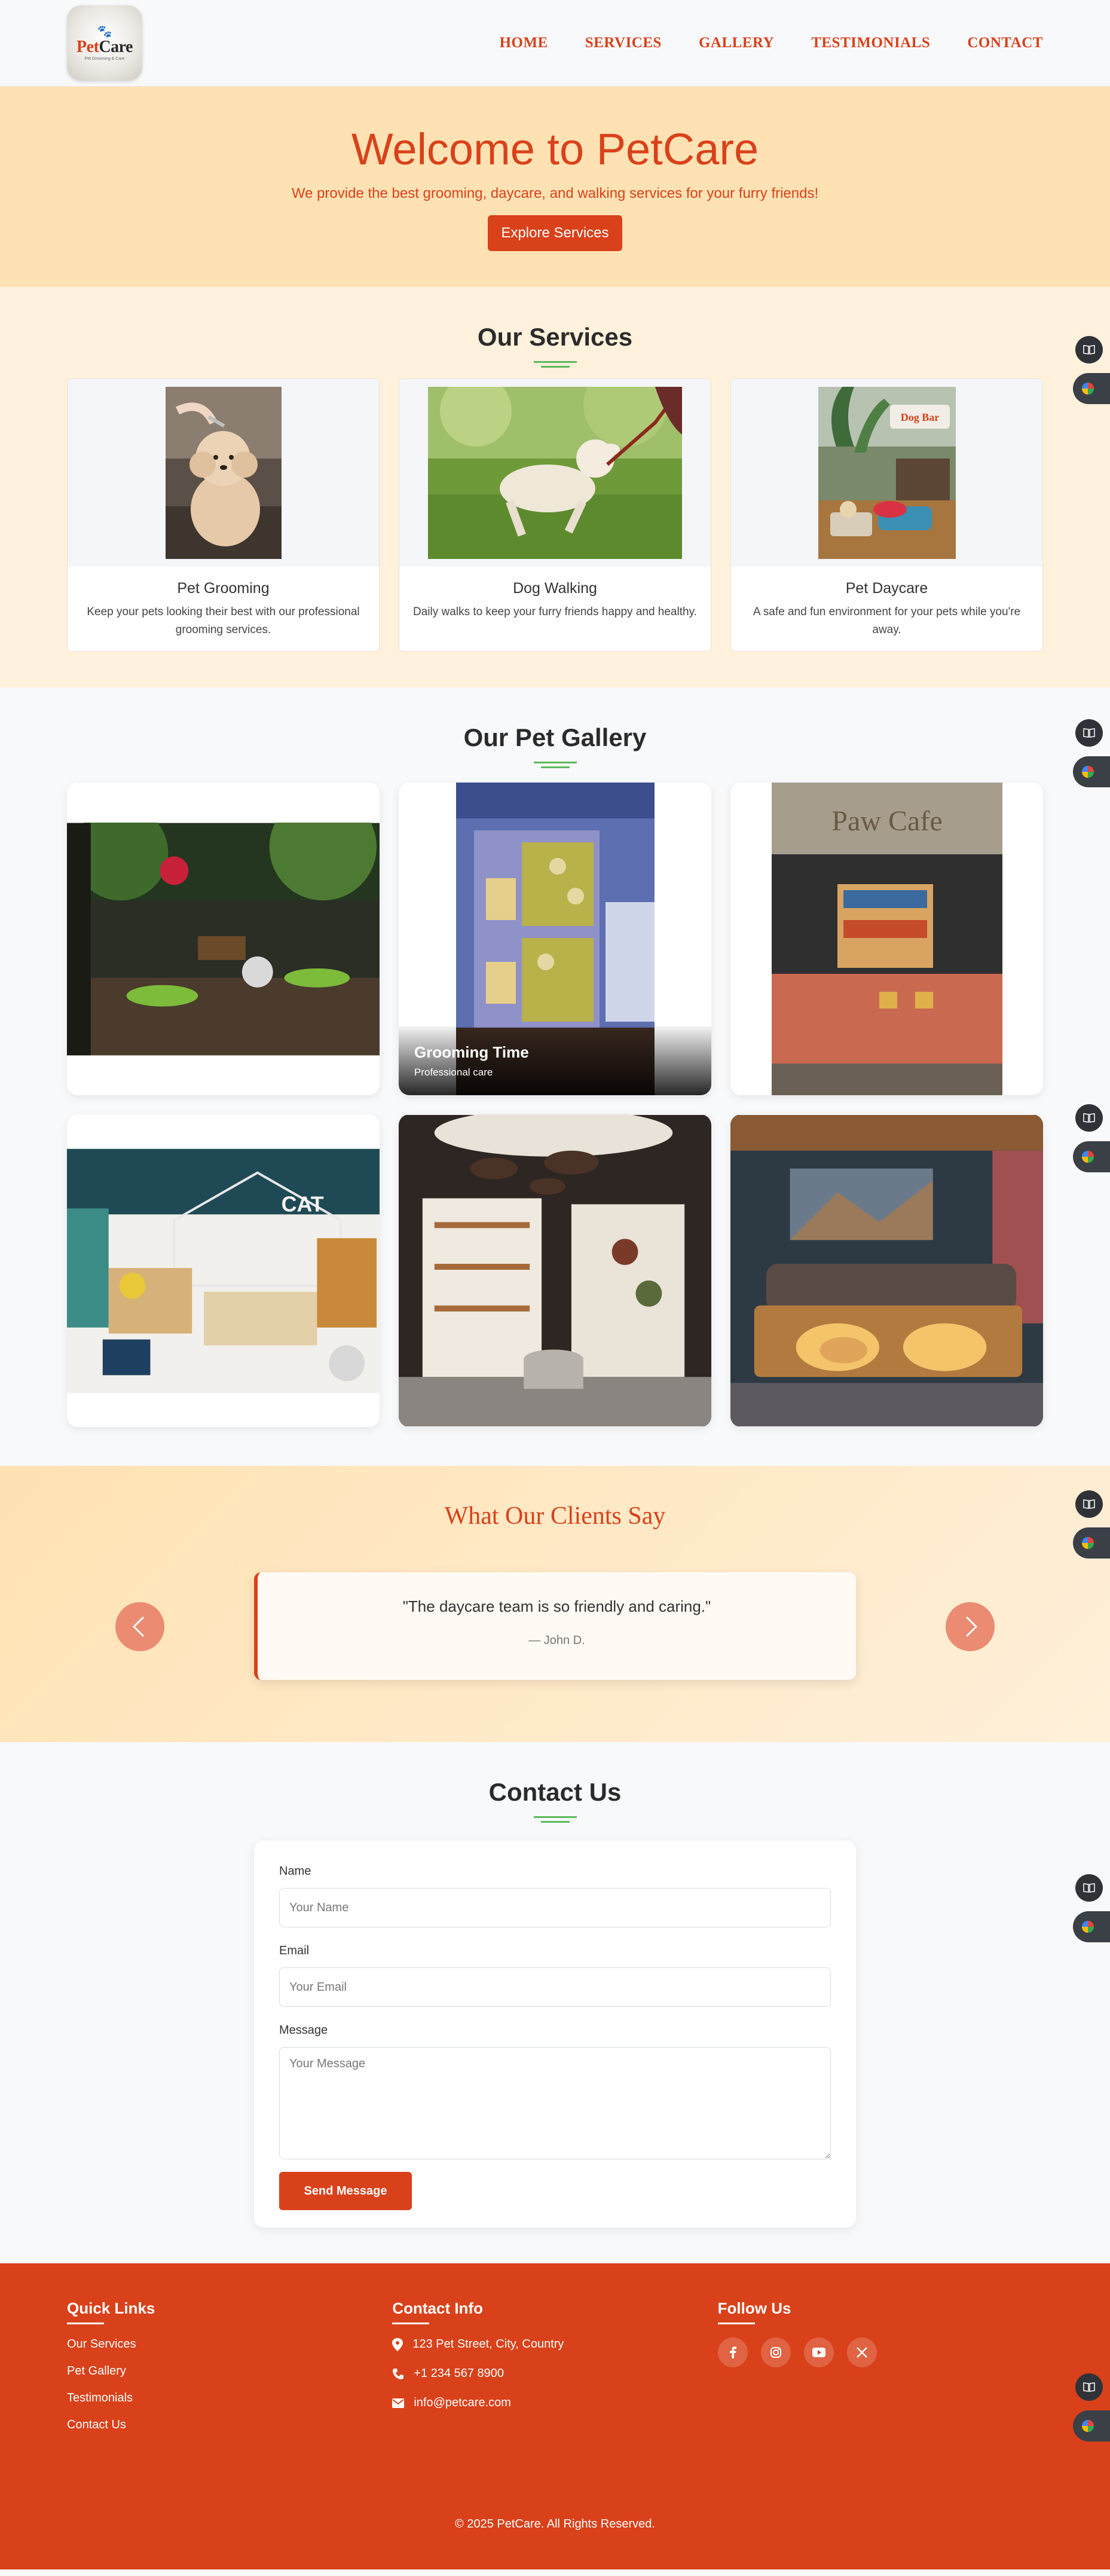 Image resolution: width=1110 pixels, height=2576 pixels. I want to click on next-testimonial-button, so click(970, 1627).